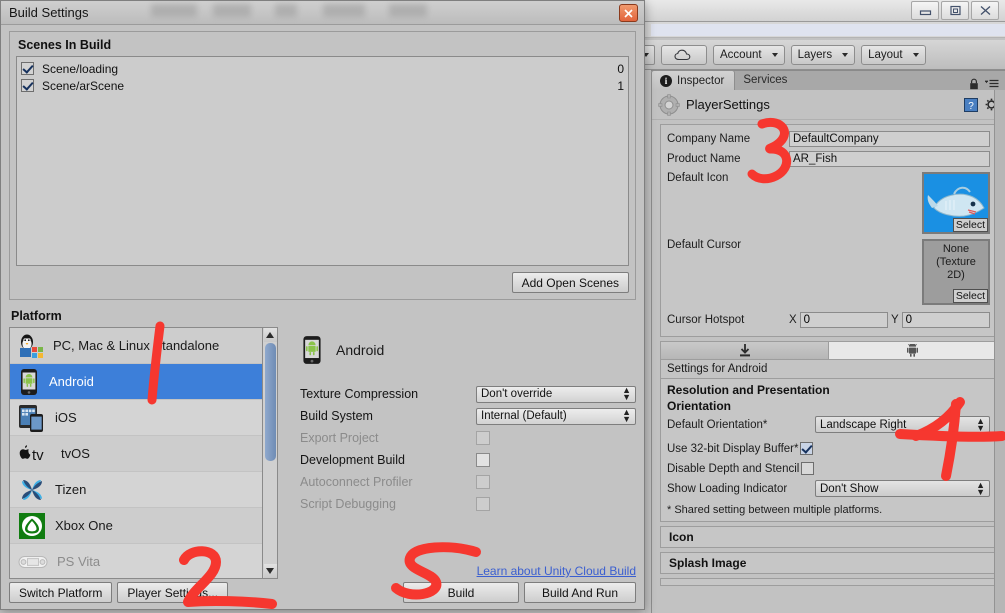  What do you see at coordinates (828, 537) in the screenshot?
I see `icon-section-header: Icon` at bounding box center [828, 537].